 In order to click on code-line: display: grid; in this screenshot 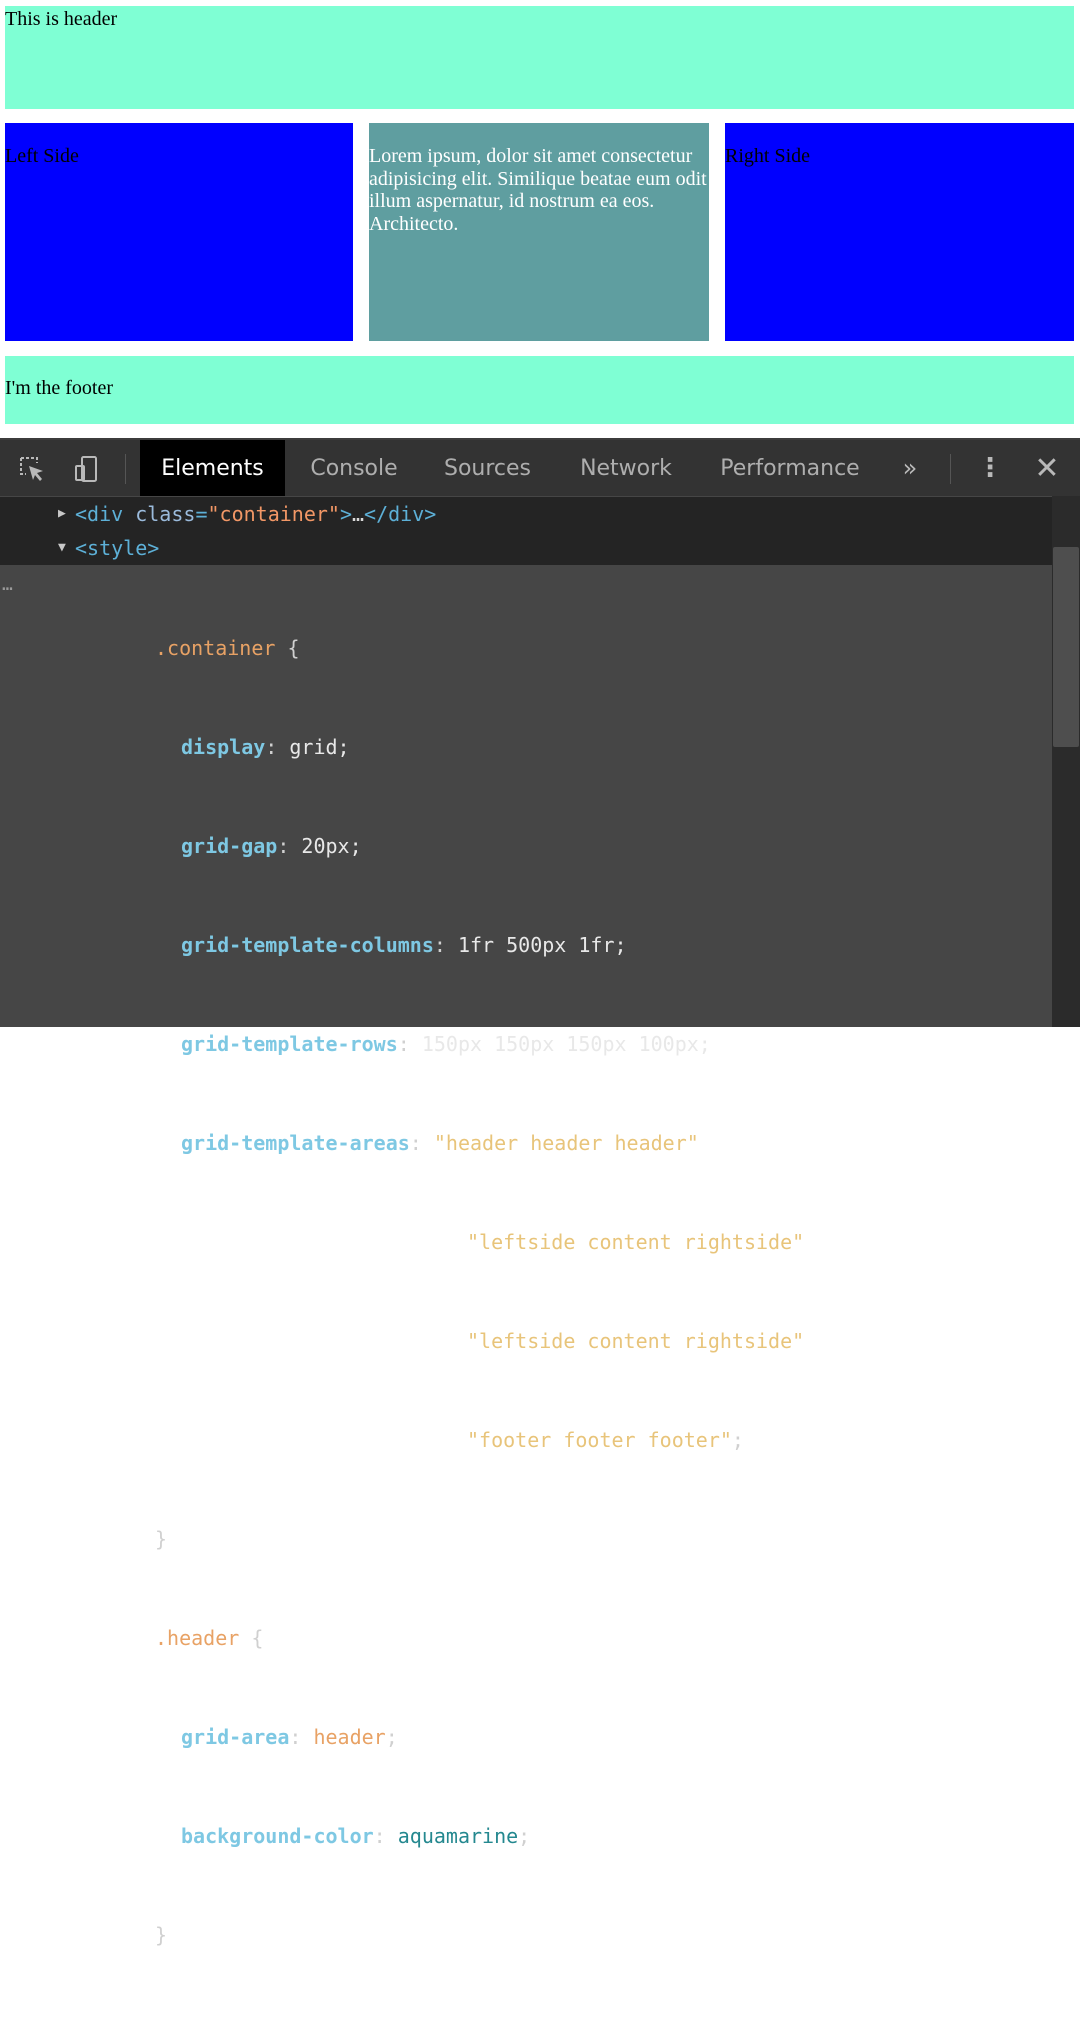, I will do `click(265, 747)`.